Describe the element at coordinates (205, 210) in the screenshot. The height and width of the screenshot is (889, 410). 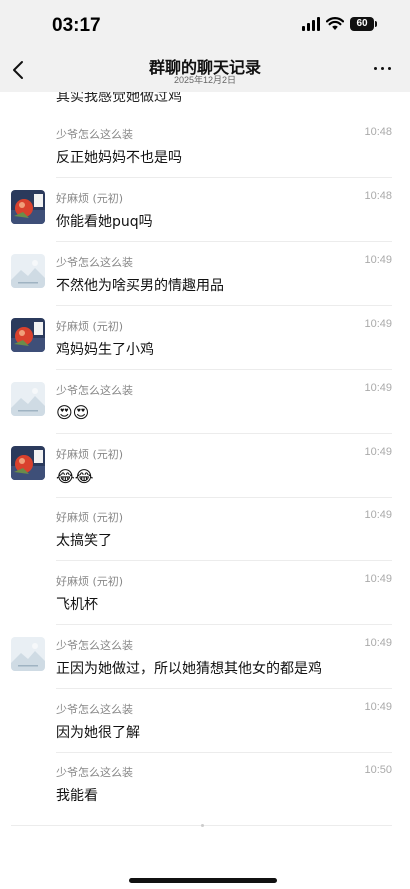
I see `message-row: 好麻烦 (元初) 10:48 你能看她puq吗` at that location.